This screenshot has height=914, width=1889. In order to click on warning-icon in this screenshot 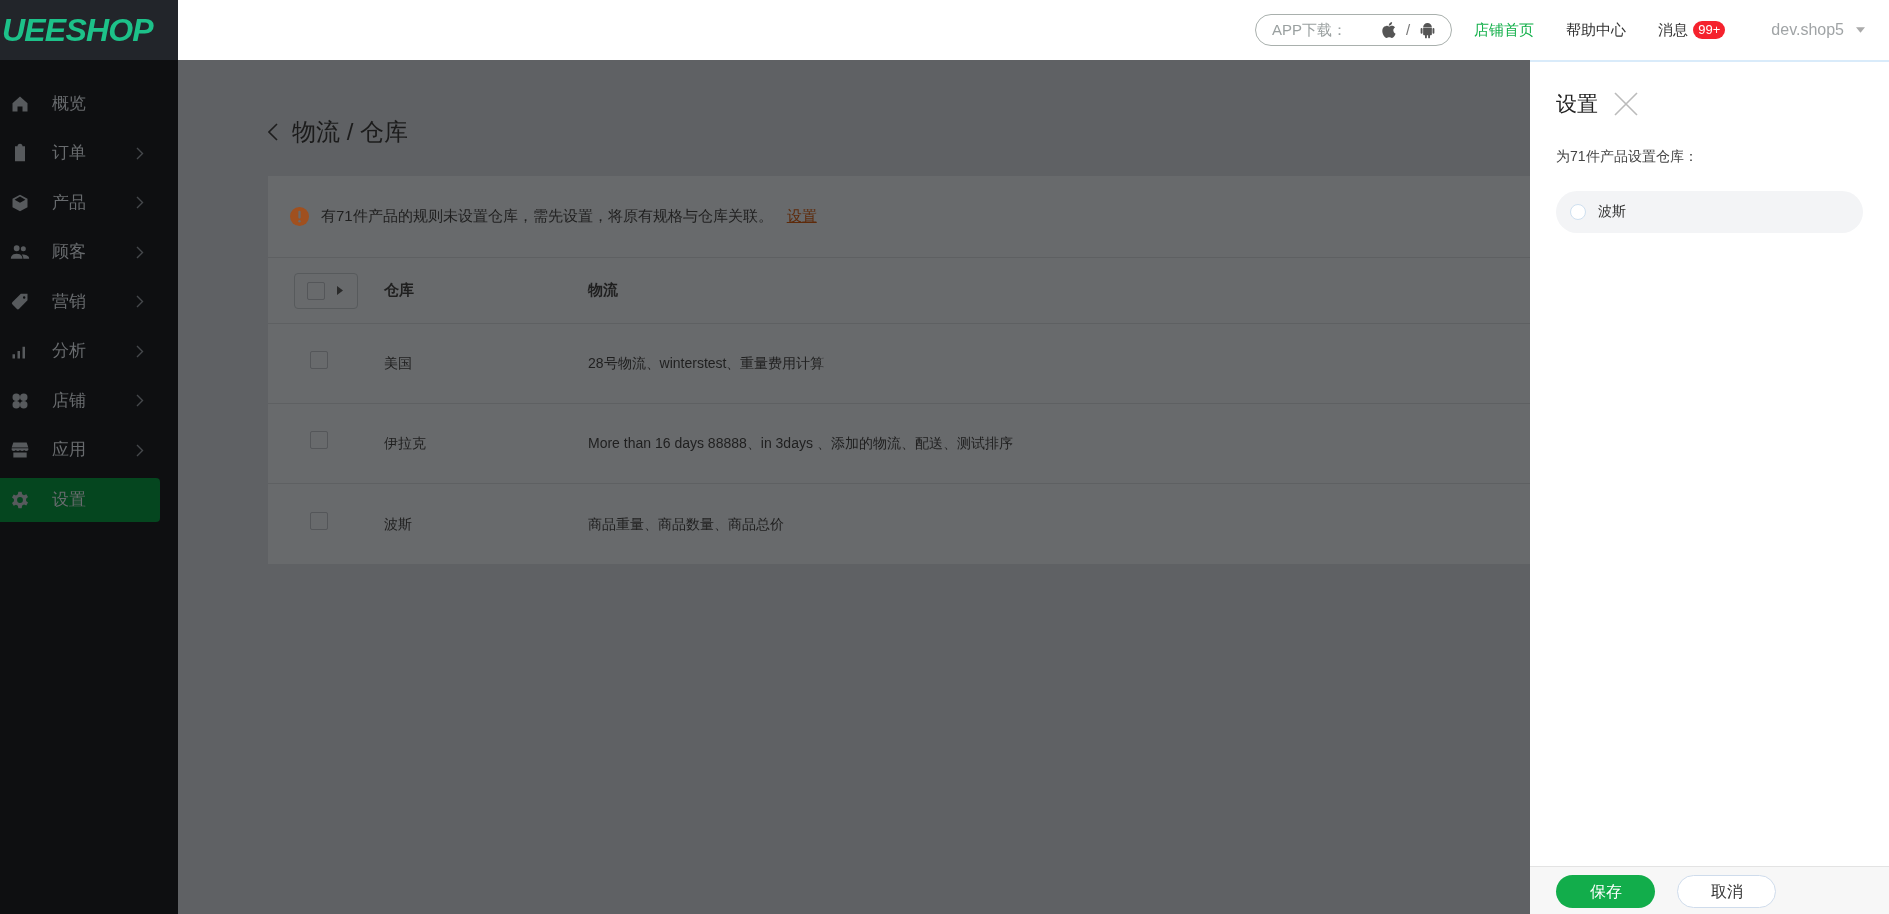, I will do `click(299, 216)`.